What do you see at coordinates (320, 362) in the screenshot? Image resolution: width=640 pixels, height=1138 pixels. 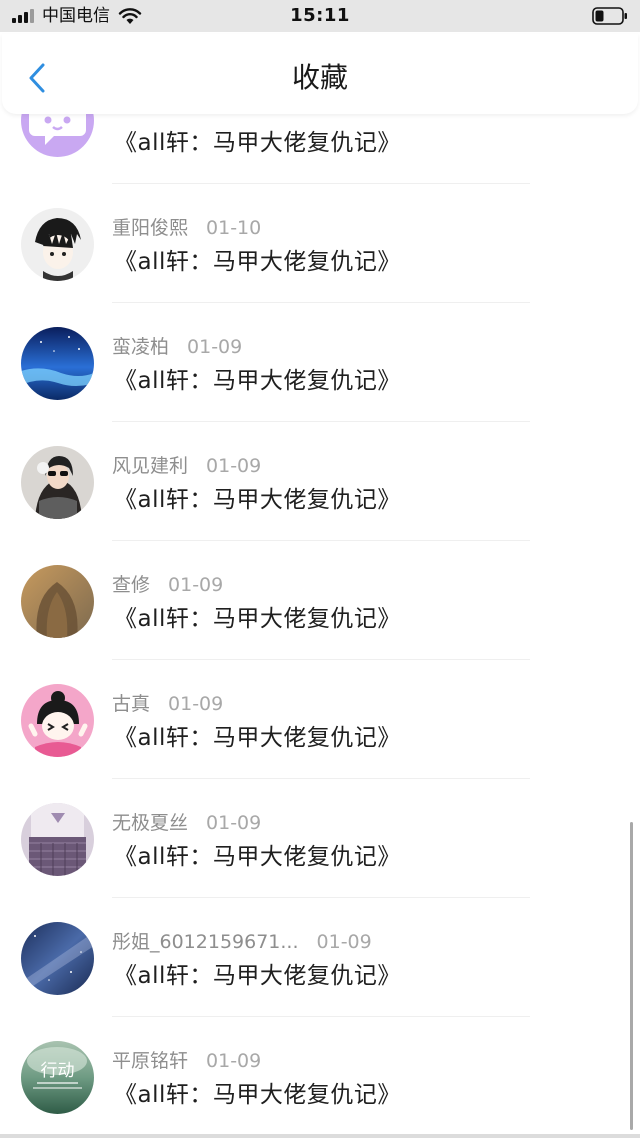 I see `list-item: 蛮凌柏 01-09 《all轩：马甲大佬复仇记》` at bounding box center [320, 362].